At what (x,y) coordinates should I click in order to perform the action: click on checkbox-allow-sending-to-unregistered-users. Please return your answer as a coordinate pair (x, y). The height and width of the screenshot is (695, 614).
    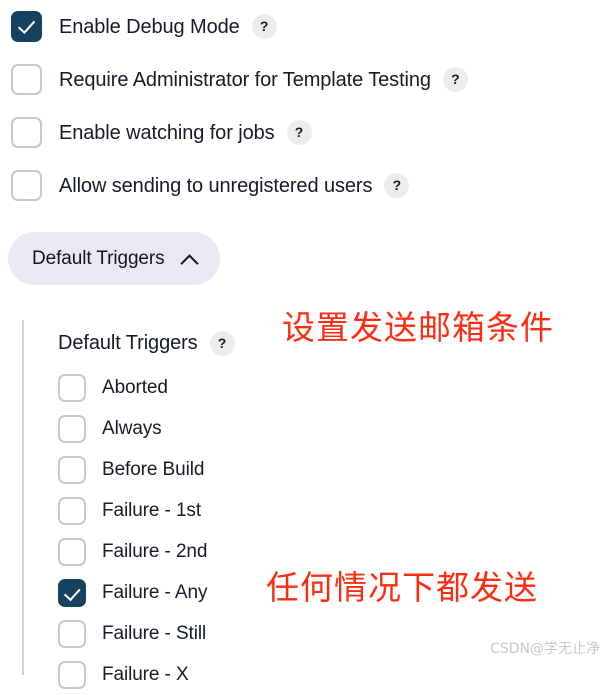
    Looking at the image, I should click on (26, 185).